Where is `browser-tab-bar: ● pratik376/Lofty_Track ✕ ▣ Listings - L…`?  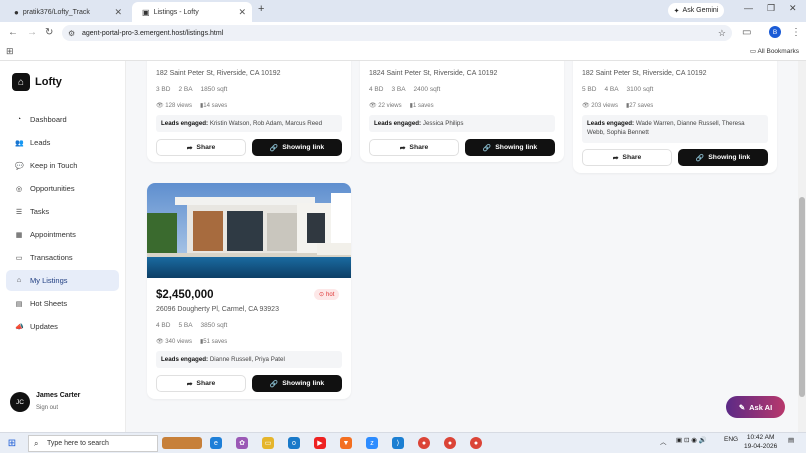
browser-tab-bar: ● pratik376/Lofty_Track ✕ ▣ Listings - L… is located at coordinates (403, 11).